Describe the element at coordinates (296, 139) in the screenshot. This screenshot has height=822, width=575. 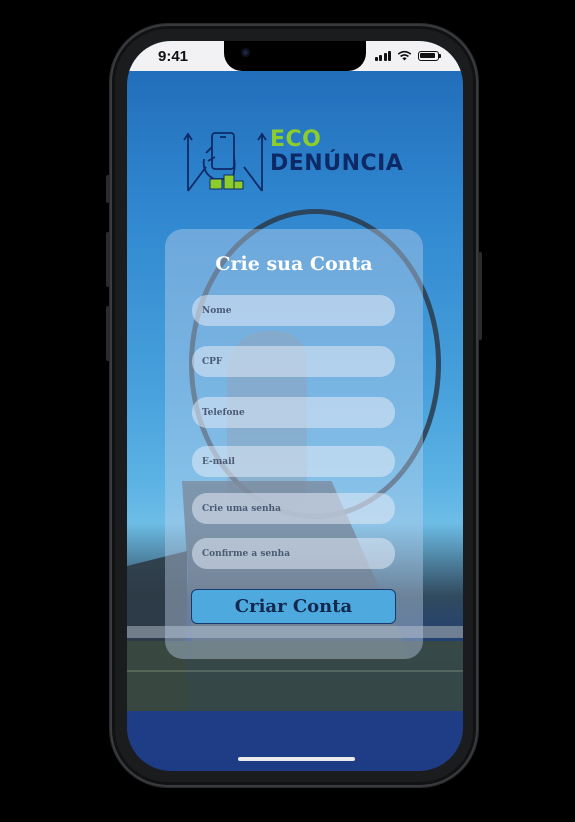
I see `logo-eco-text: ECO` at that location.